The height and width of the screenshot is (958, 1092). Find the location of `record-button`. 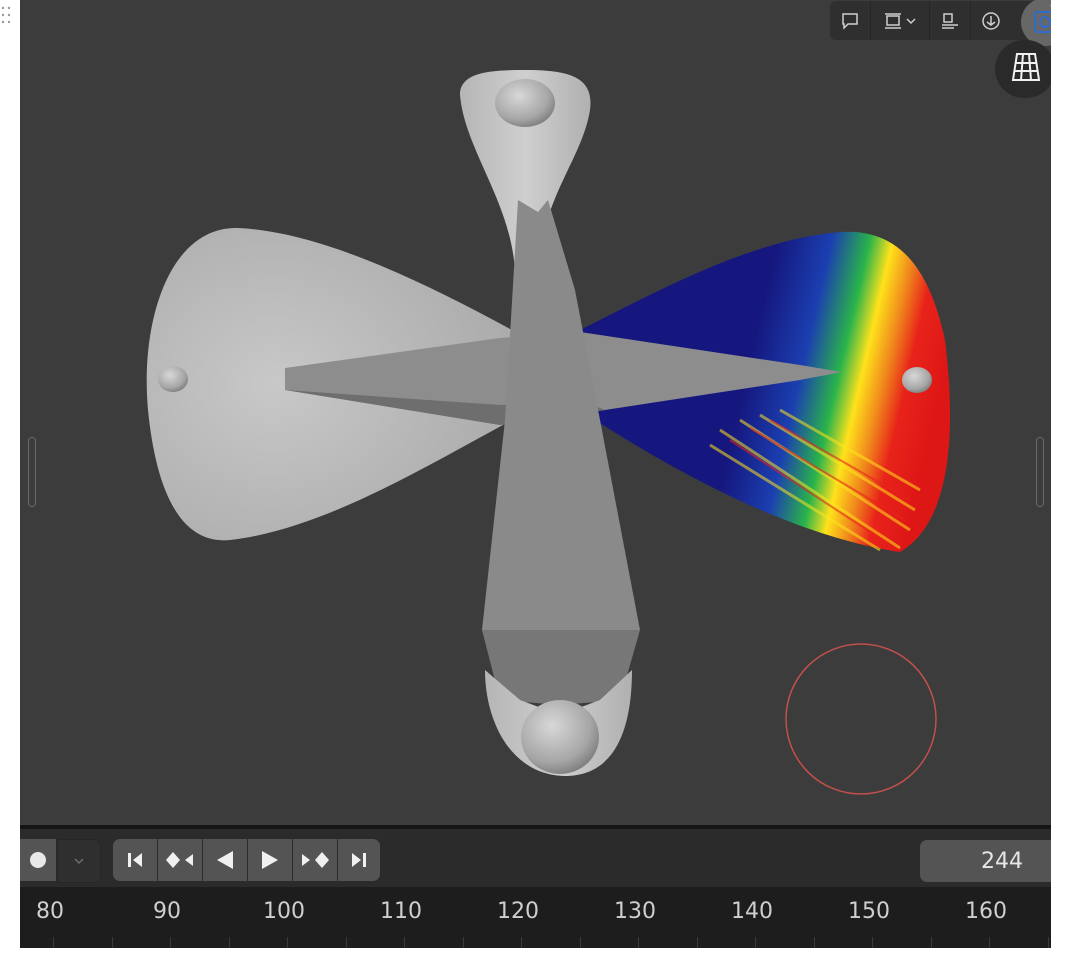

record-button is located at coordinates (38, 860).